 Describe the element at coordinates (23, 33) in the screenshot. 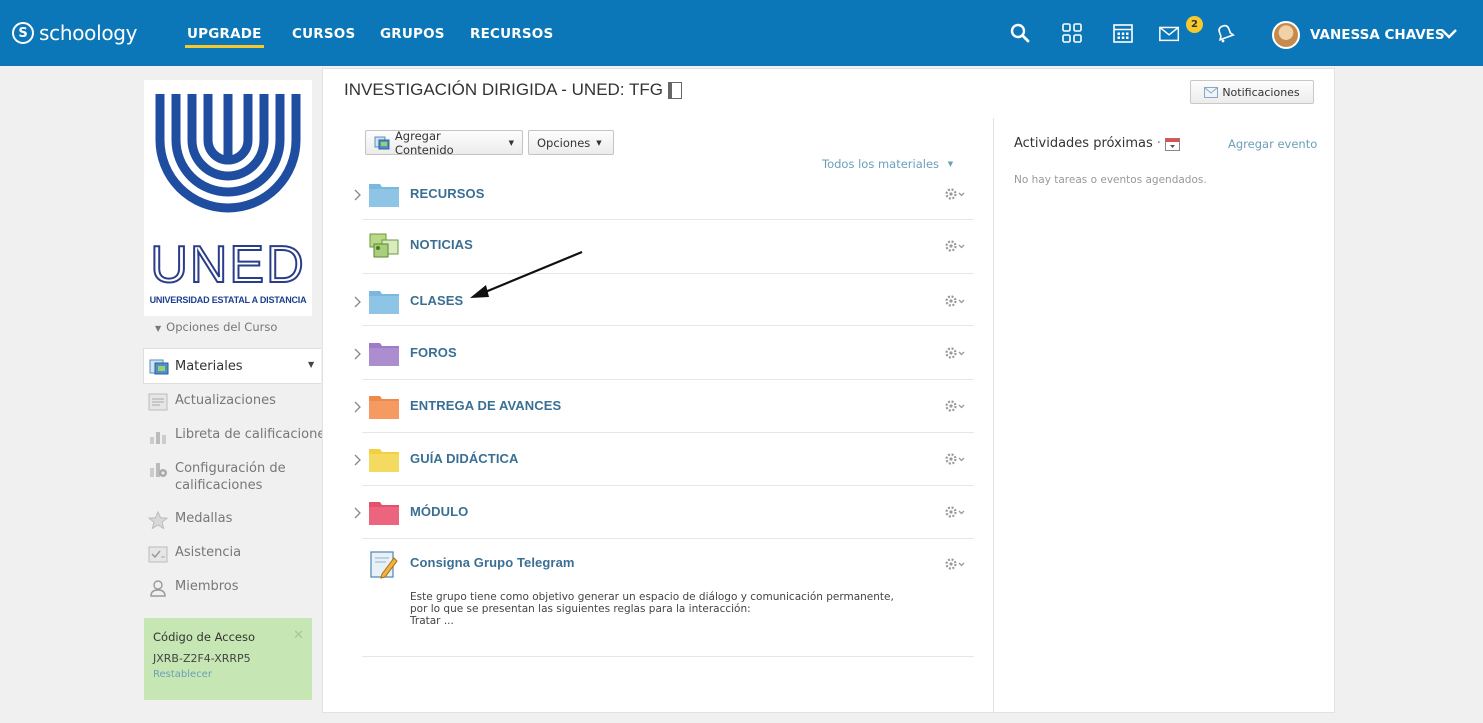

I see `schoology-s-icon: S` at that location.